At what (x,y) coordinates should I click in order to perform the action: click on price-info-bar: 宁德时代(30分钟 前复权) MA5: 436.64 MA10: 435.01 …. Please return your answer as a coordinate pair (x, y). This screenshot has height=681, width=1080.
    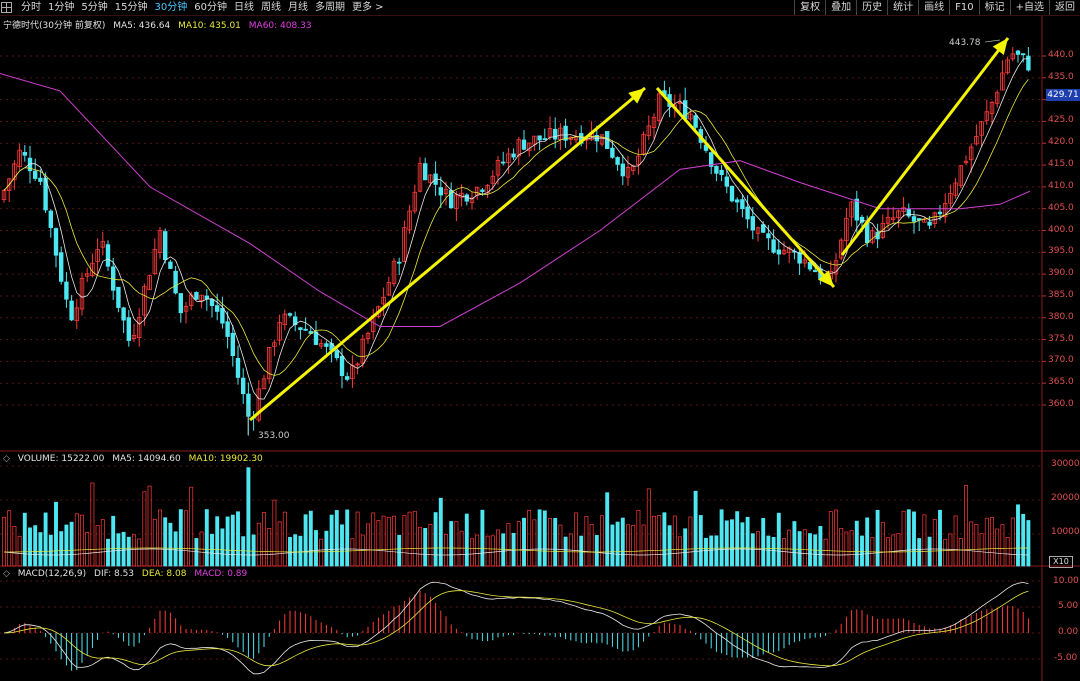
    Looking at the image, I should click on (160, 24).